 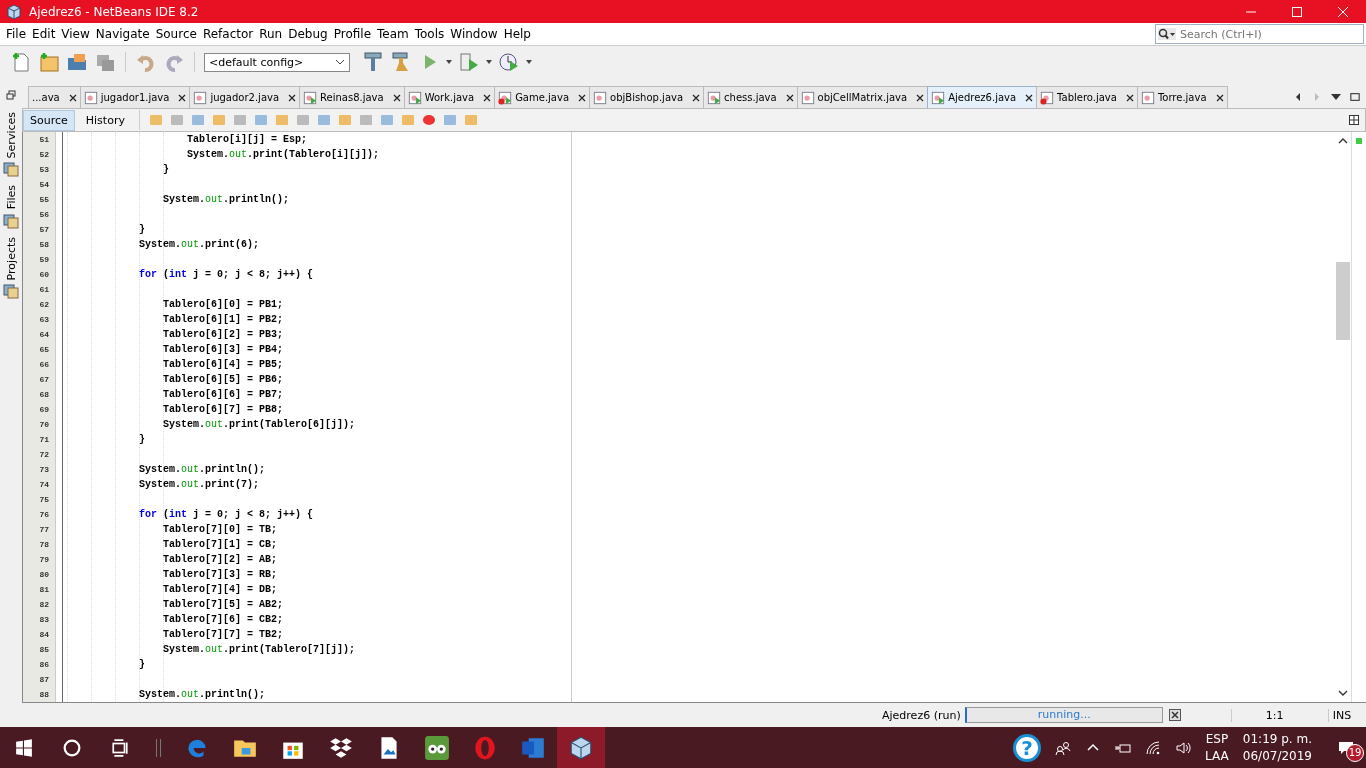 What do you see at coordinates (1355, 97) in the screenshot?
I see `maximize-icon` at bounding box center [1355, 97].